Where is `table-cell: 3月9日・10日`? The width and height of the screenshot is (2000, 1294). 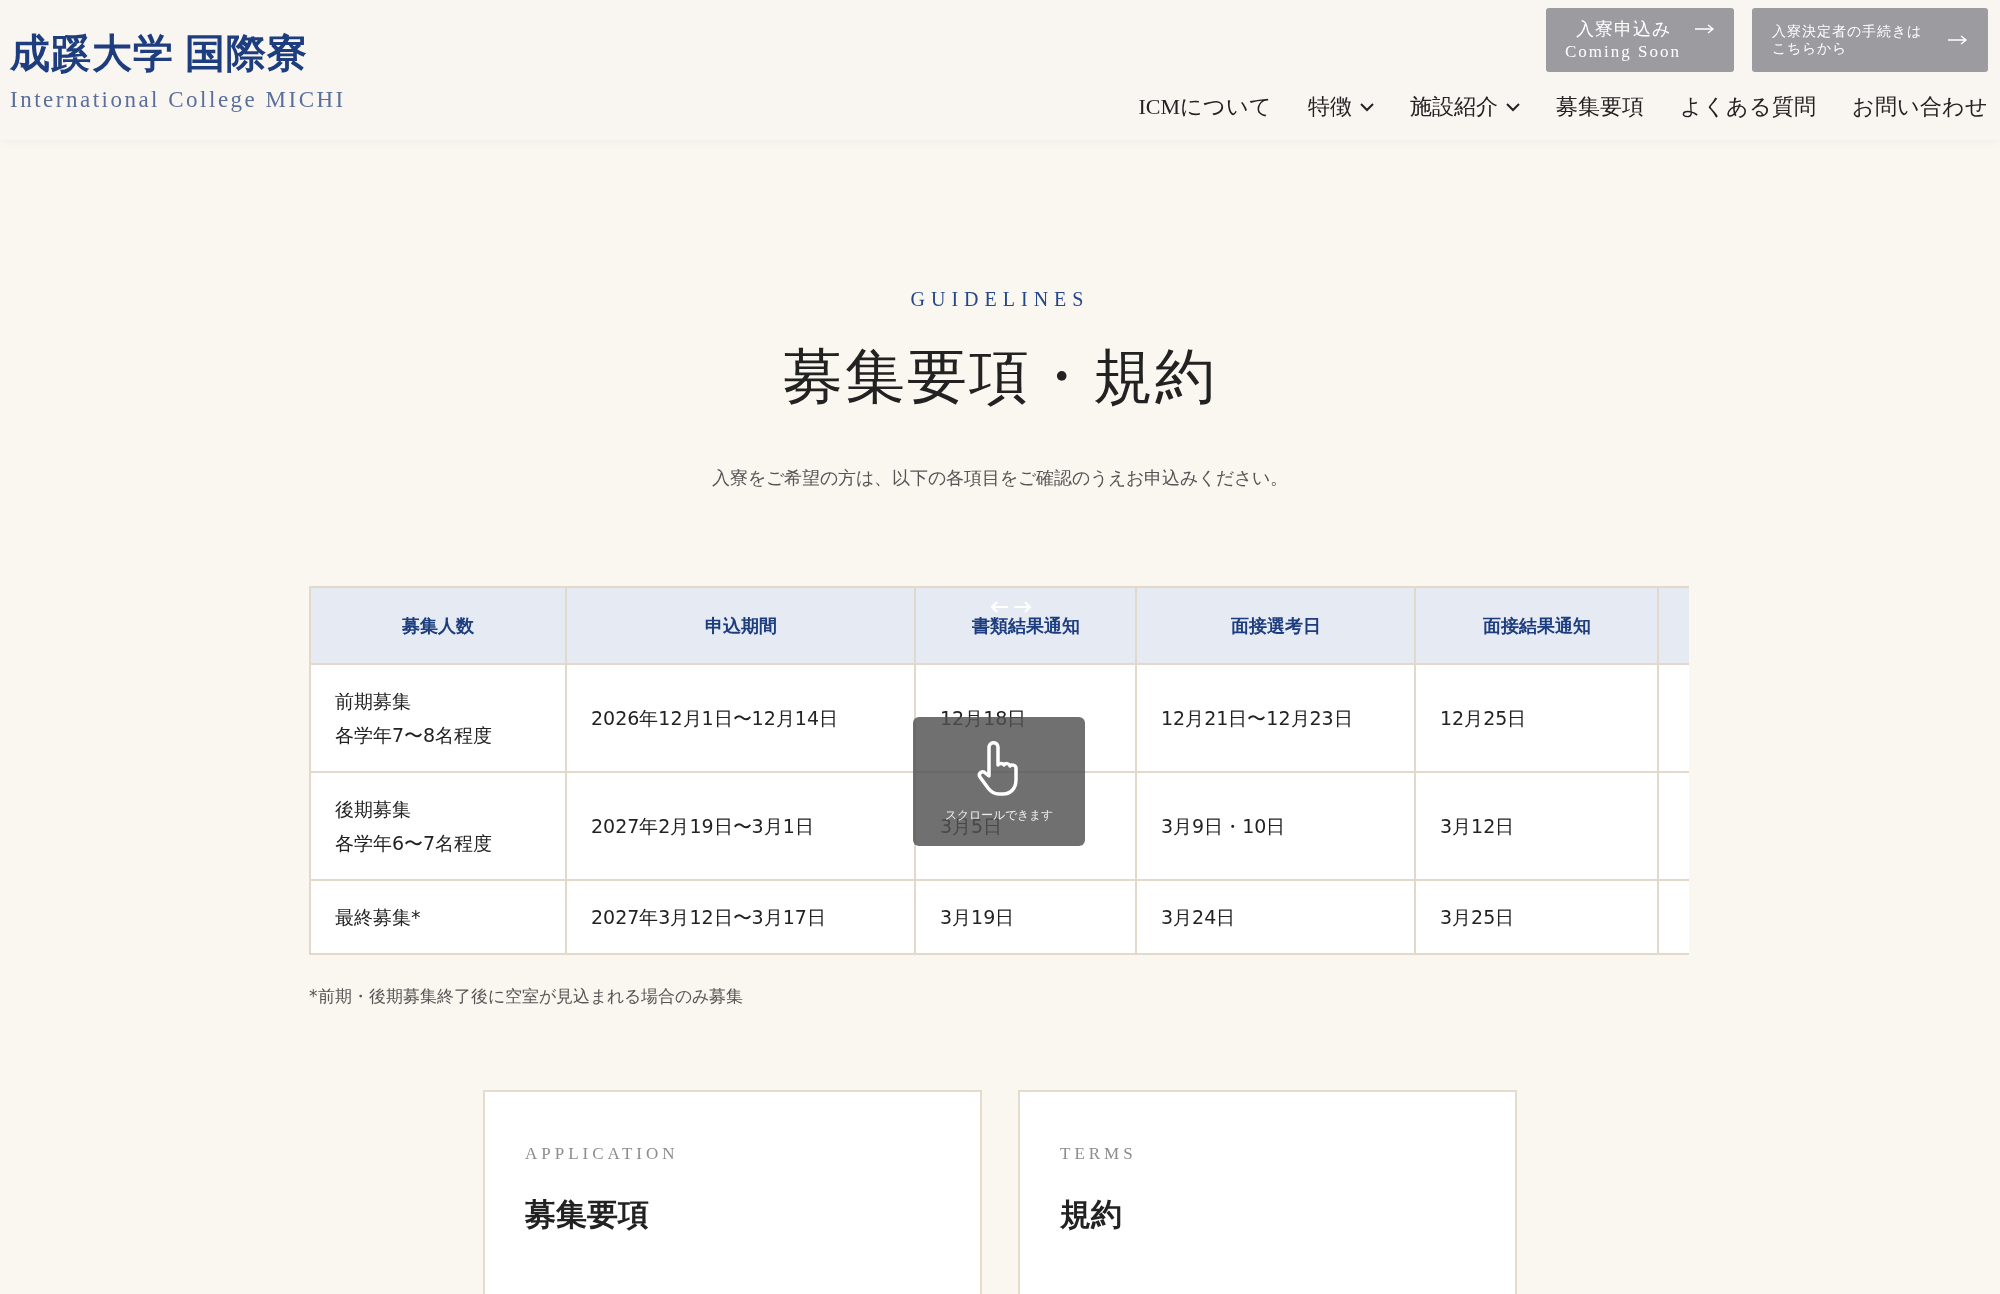
table-cell: 3月9日・10日 is located at coordinates (1275, 826).